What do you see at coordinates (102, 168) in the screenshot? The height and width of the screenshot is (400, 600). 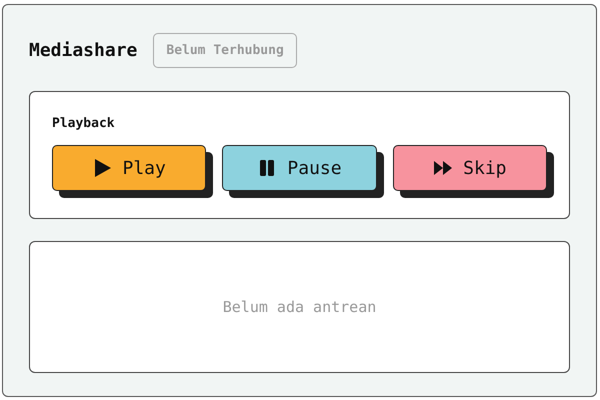 I see `play-icon` at bounding box center [102, 168].